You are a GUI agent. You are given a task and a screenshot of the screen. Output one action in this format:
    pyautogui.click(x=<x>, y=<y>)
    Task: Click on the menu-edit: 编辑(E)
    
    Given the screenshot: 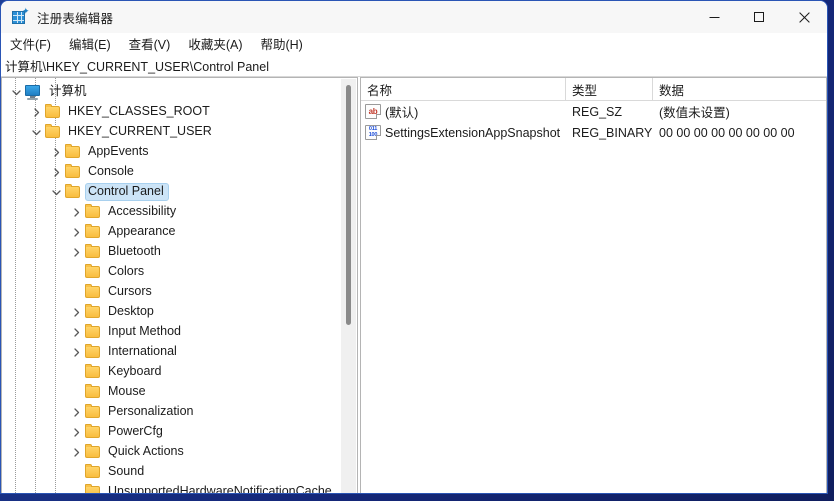 What is the action you would take?
    pyautogui.click(x=94, y=43)
    